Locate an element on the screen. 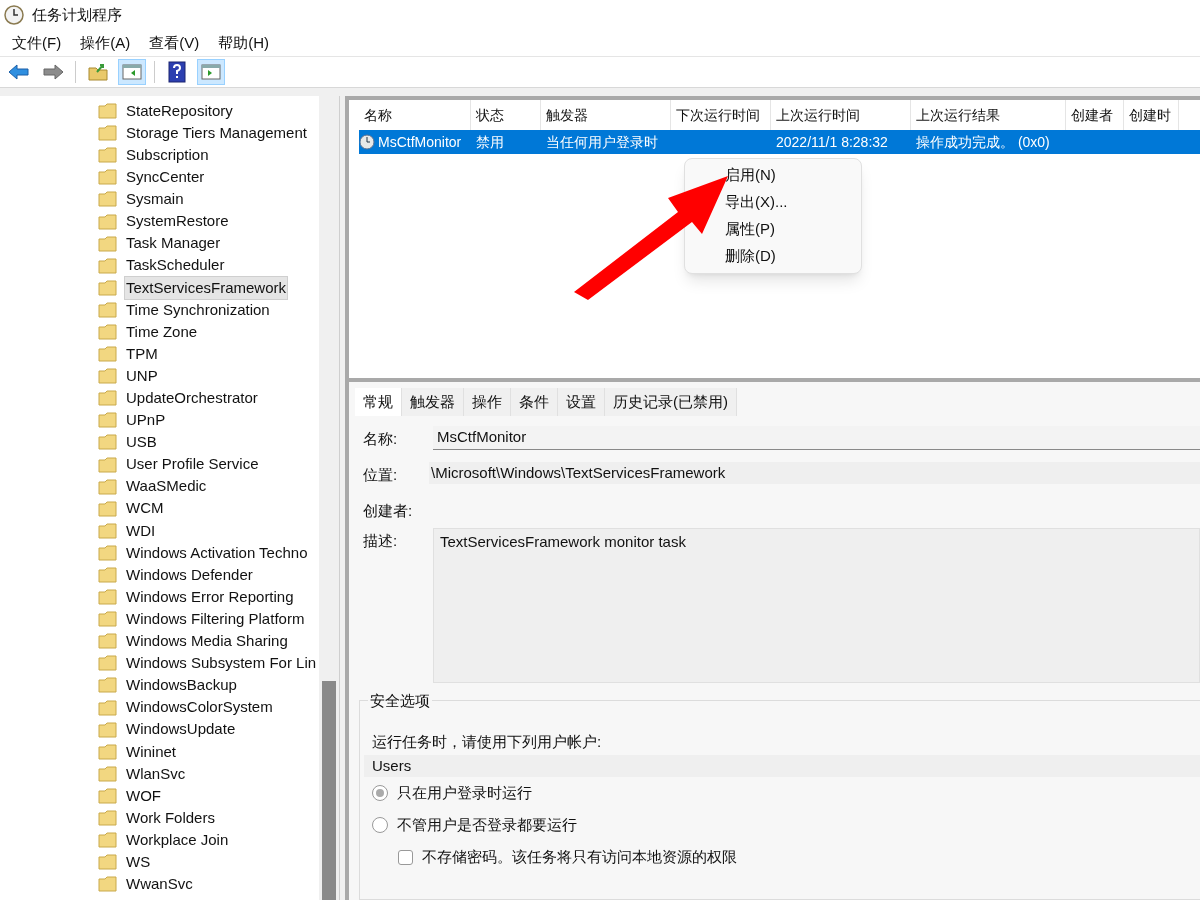  tree-item: UpdateOrchestrator is located at coordinates (192, 398).